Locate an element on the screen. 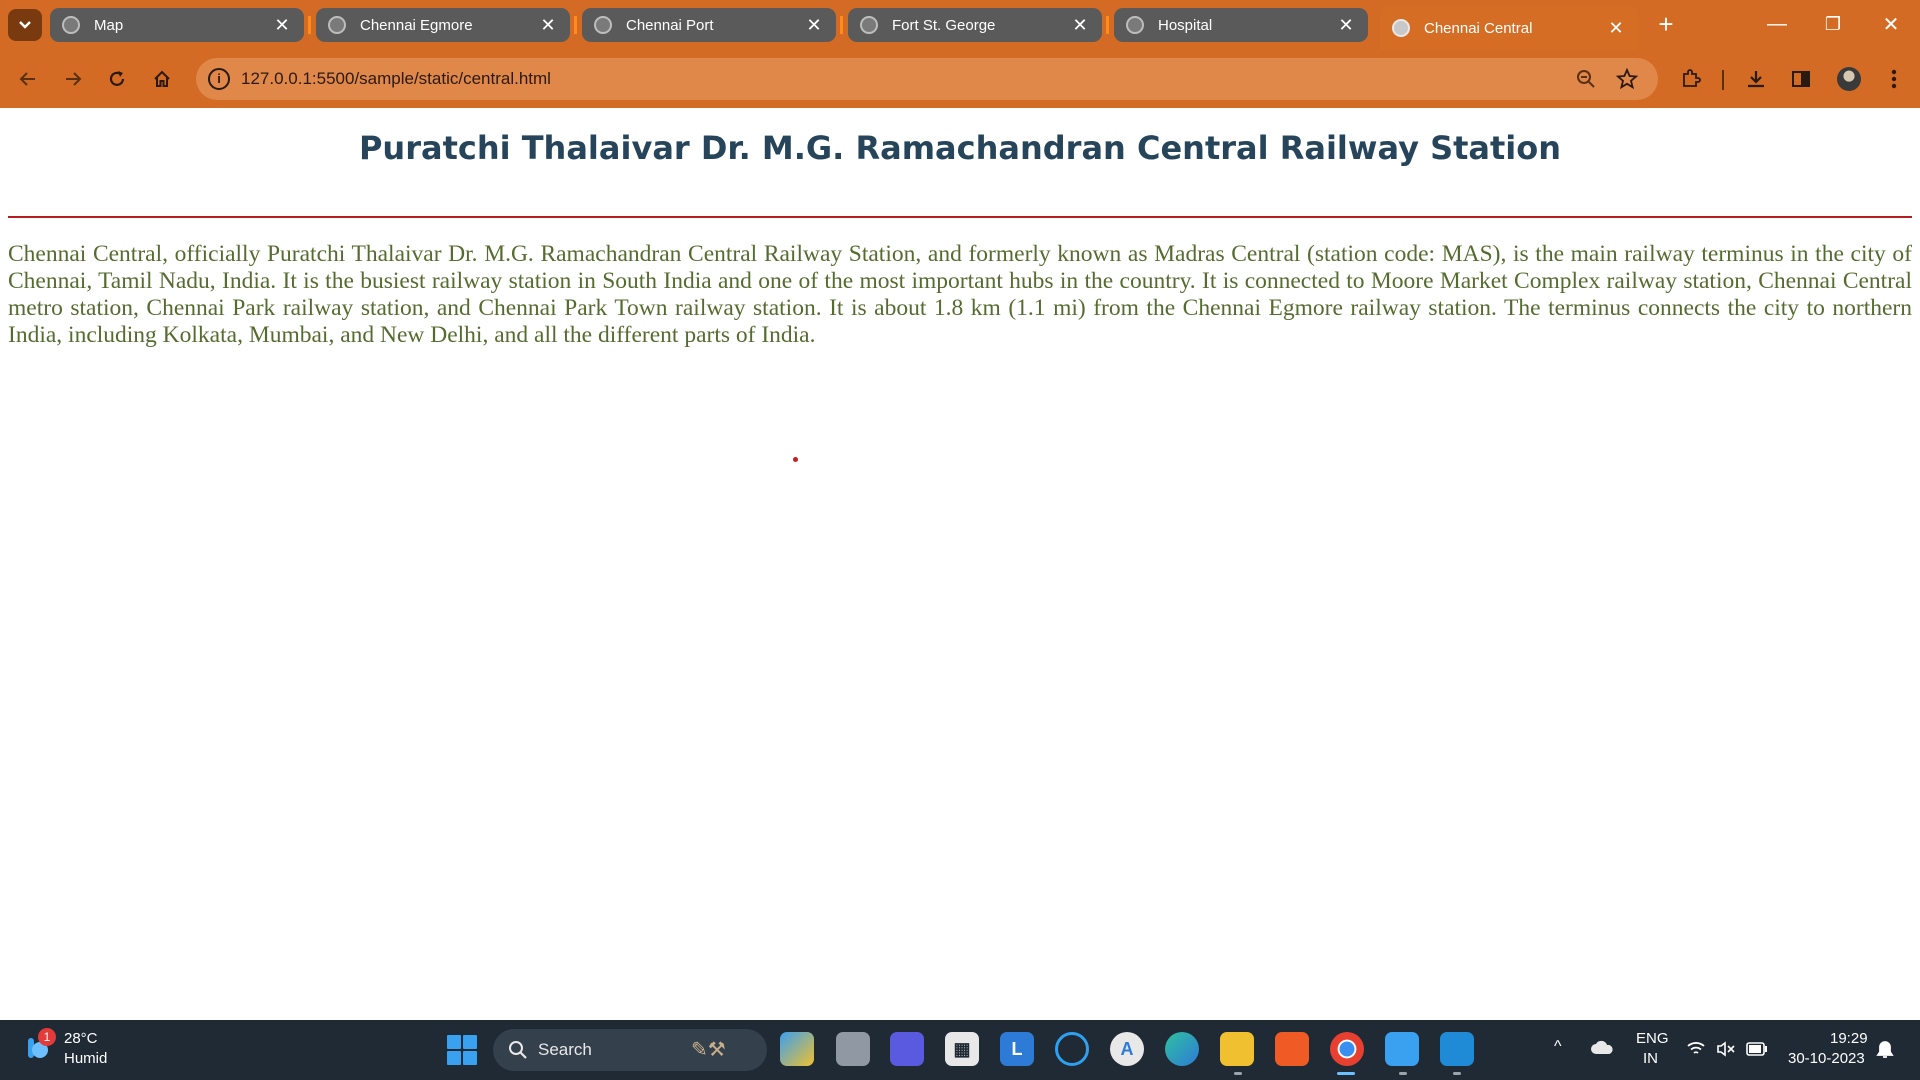  copilot-icon is located at coordinates (797, 1049).